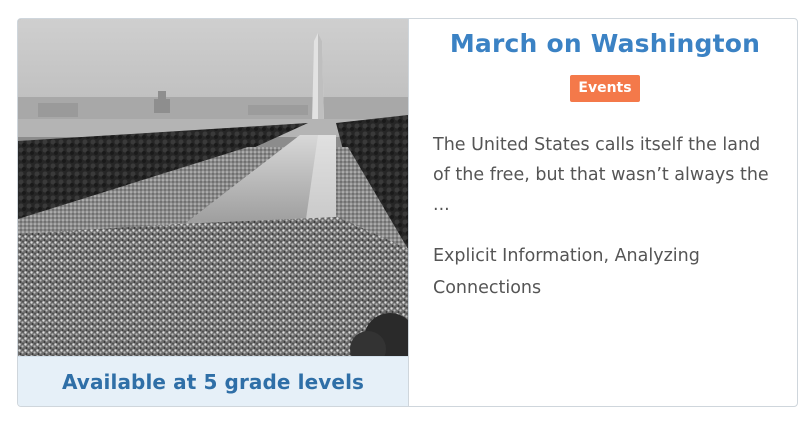 This screenshot has width=800, height=432. I want to click on skills-line: Connections, so click(487, 288).